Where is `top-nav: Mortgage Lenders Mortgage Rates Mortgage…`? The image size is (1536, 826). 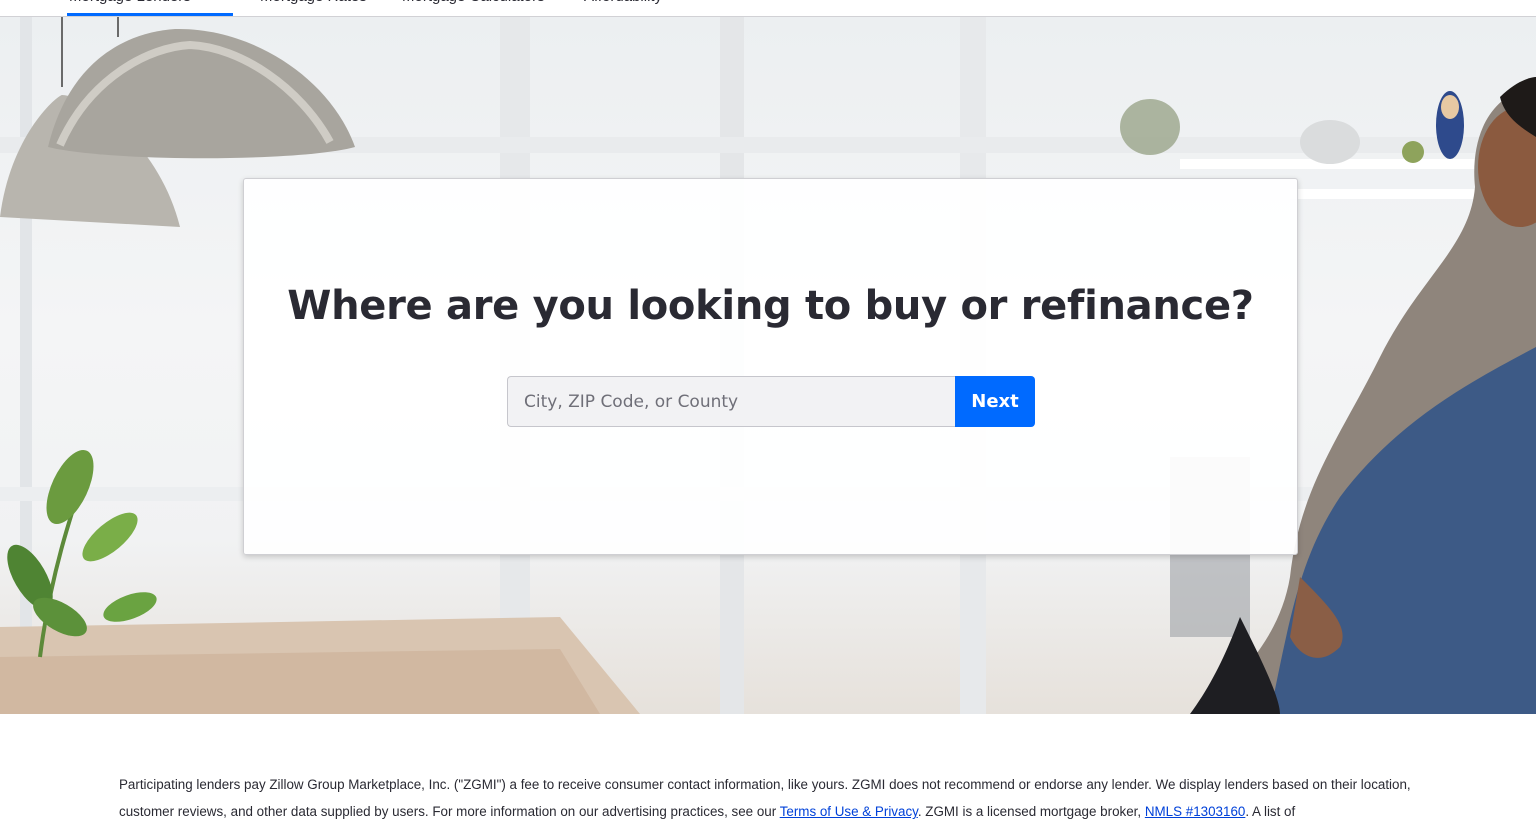 top-nav: Mortgage Lenders Mortgage Rates Mortgage… is located at coordinates (768, 8).